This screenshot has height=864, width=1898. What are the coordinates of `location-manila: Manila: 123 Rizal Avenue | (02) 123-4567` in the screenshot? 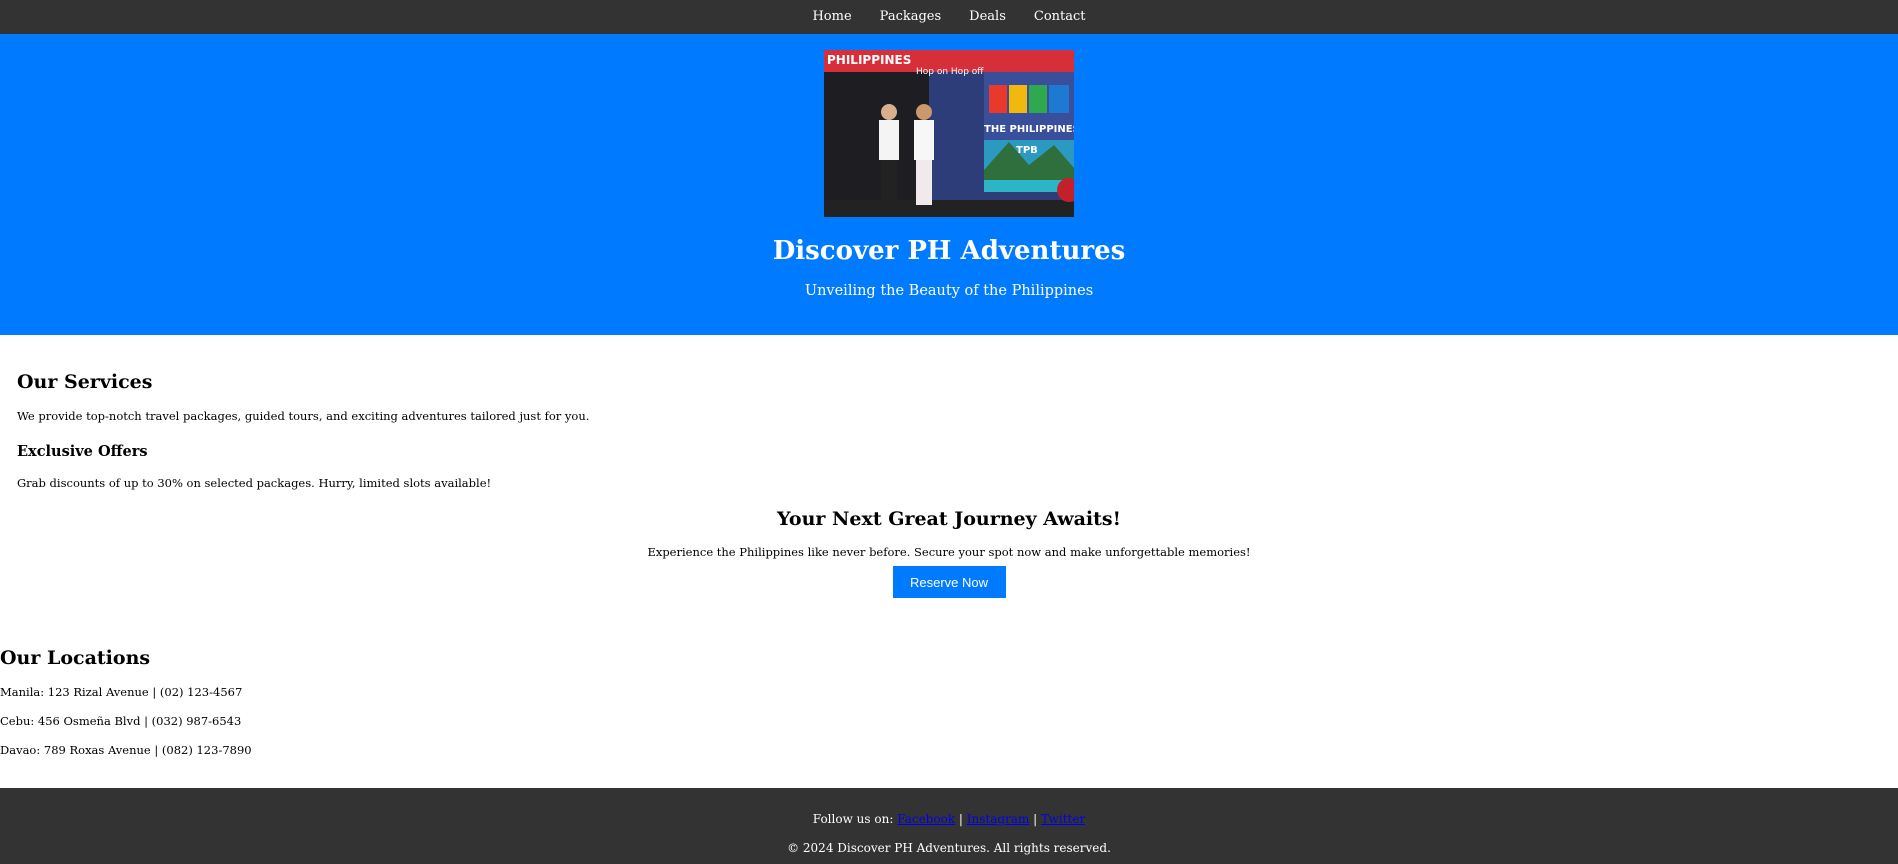 It's located at (121, 692).